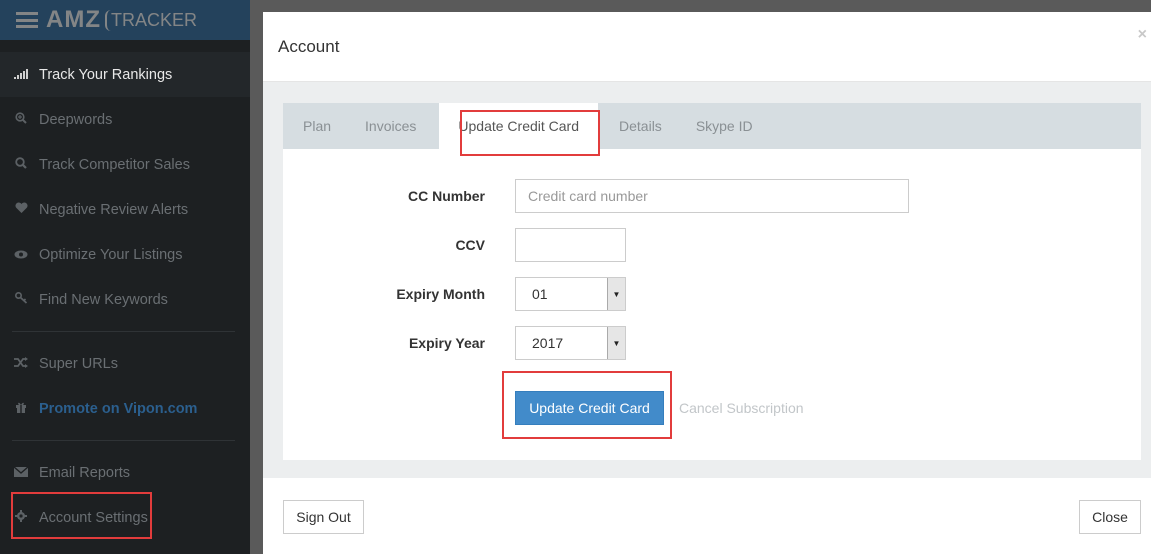 This screenshot has height=554, width=1151. What do you see at coordinates (21, 363) in the screenshot?
I see `shuffle-icon` at bounding box center [21, 363].